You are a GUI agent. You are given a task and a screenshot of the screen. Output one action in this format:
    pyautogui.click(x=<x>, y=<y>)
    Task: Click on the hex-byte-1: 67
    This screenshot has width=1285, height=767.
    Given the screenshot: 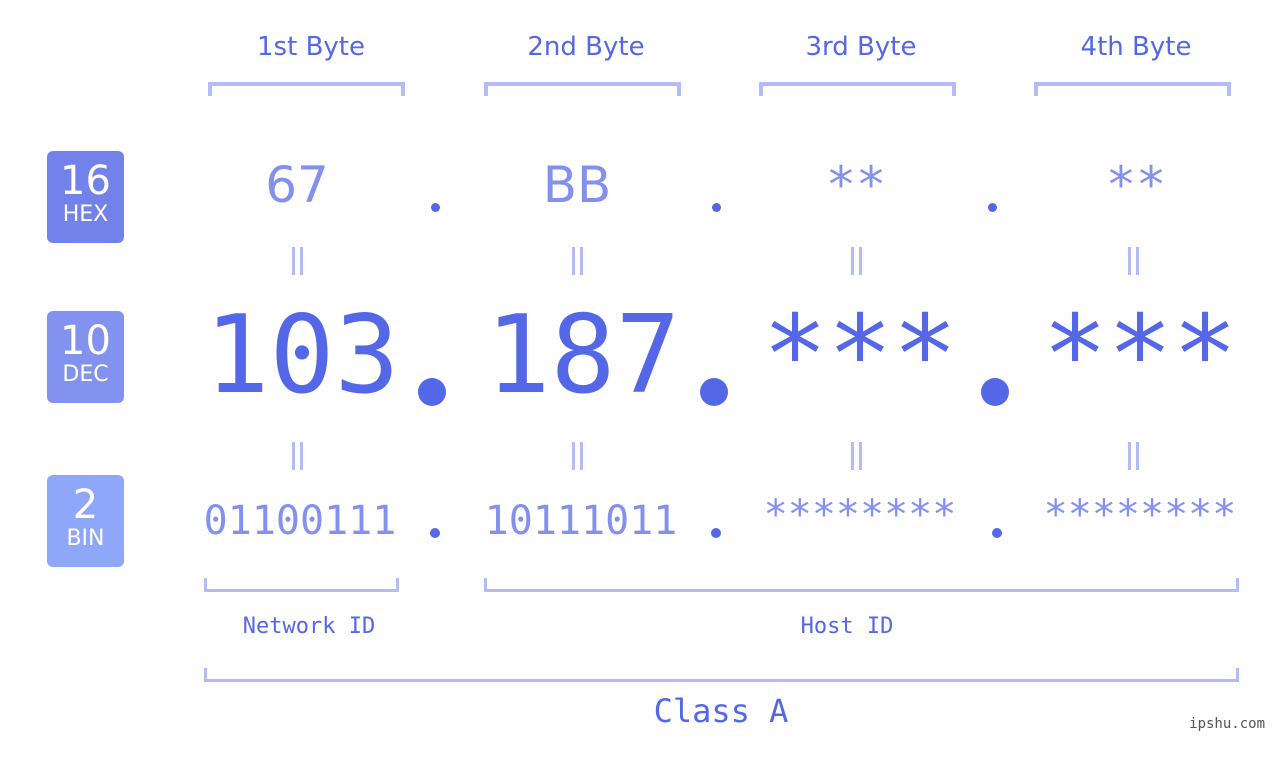 What is the action you would take?
    pyautogui.click(x=297, y=185)
    